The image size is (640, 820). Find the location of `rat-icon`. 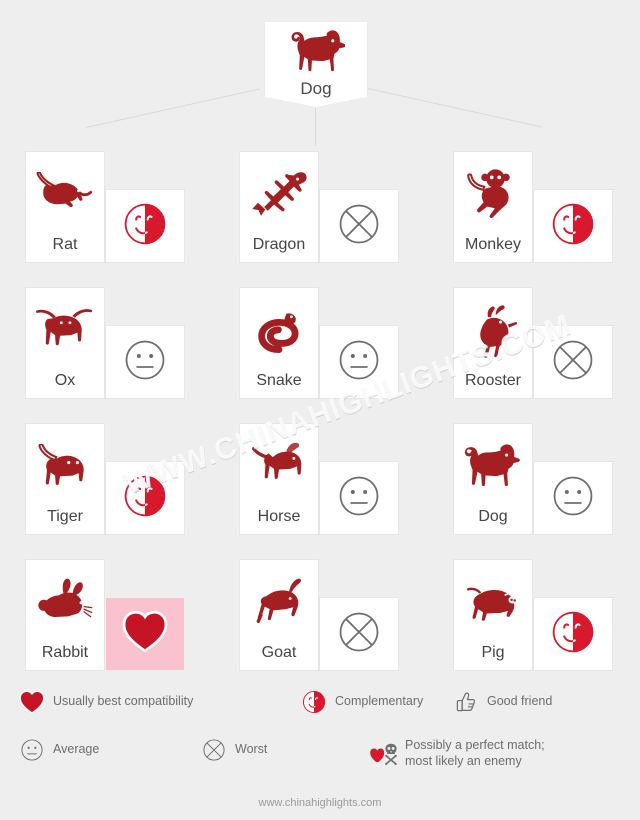

rat-icon is located at coordinates (65, 194).